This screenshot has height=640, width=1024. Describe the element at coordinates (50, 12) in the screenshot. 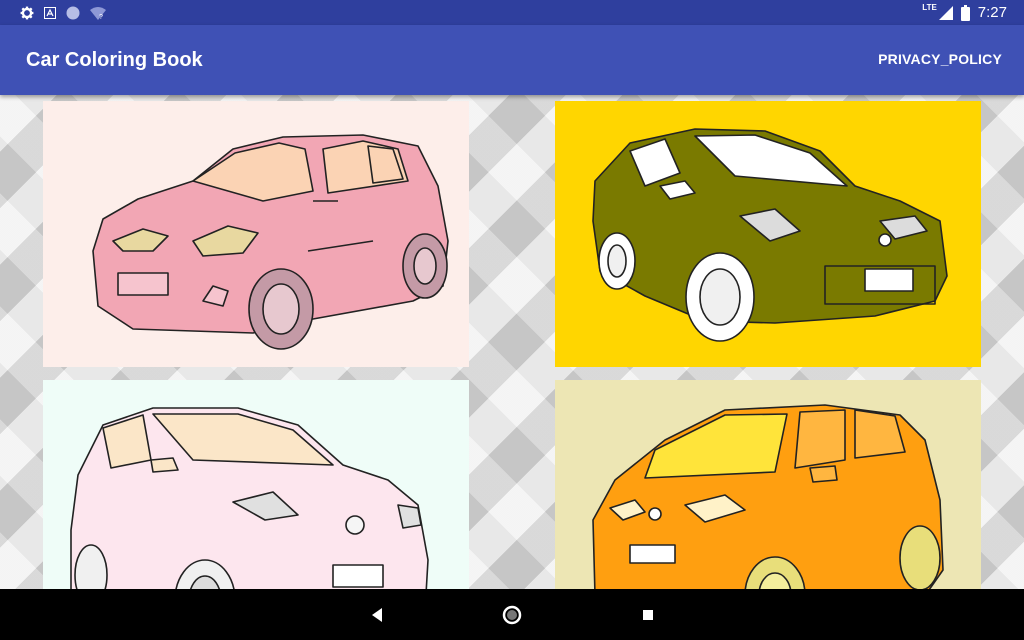

I see `a-badge-icon` at that location.